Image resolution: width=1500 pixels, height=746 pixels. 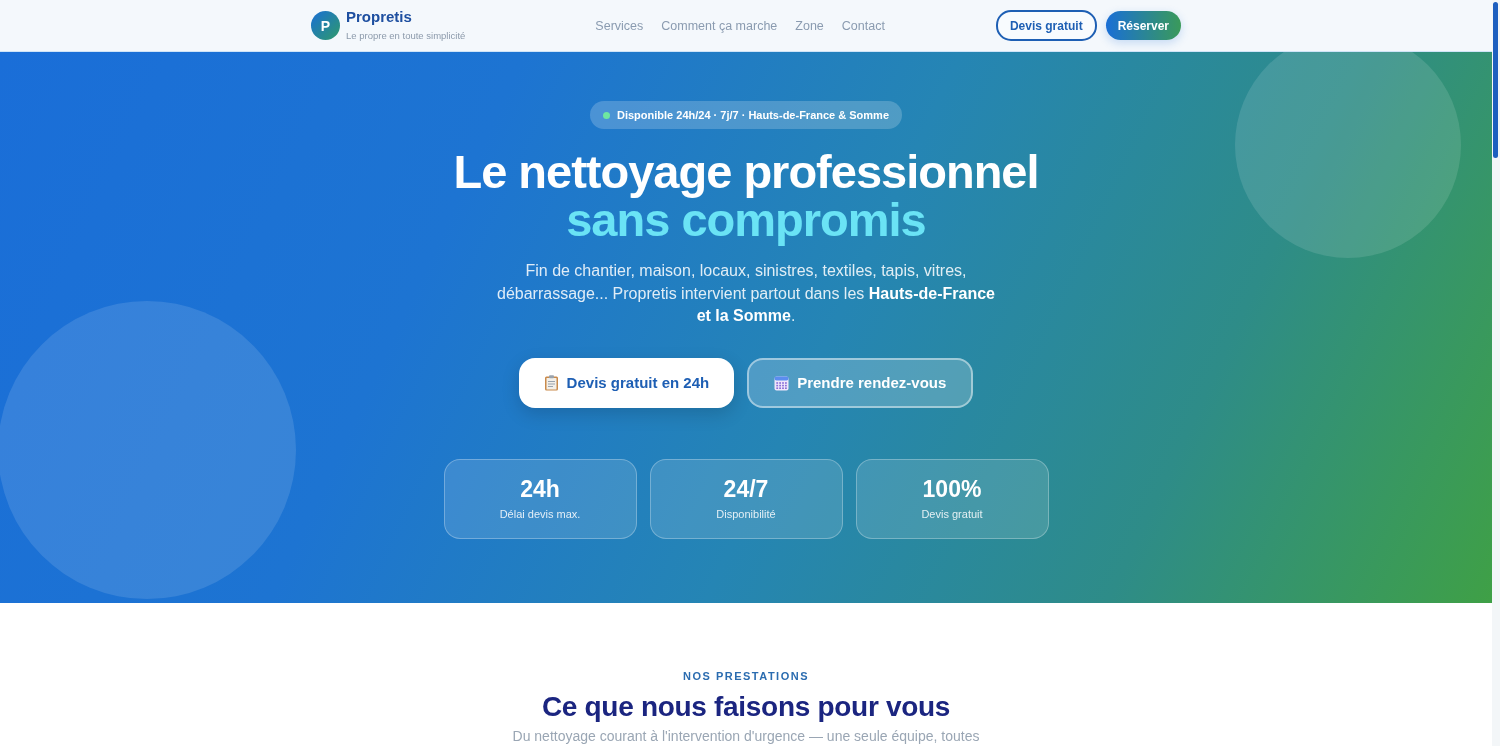 What do you see at coordinates (540, 514) in the screenshot?
I see `stat-label: Délai devis max.` at bounding box center [540, 514].